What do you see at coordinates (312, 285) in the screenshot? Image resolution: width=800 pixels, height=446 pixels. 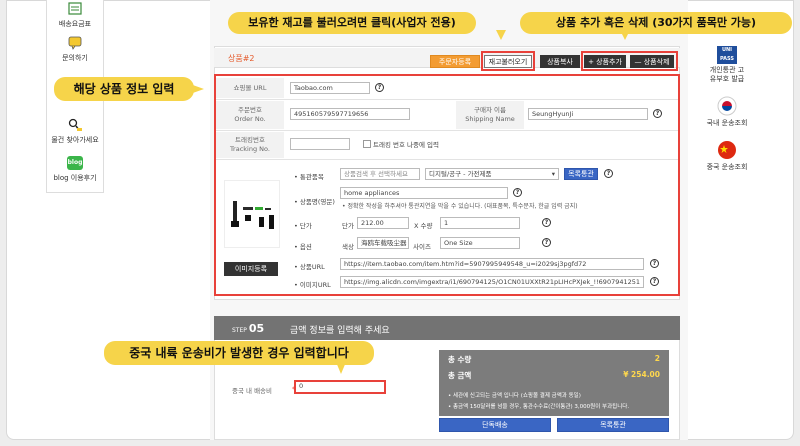 I see `image-url-label: • 이미지URL` at bounding box center [312, 285].